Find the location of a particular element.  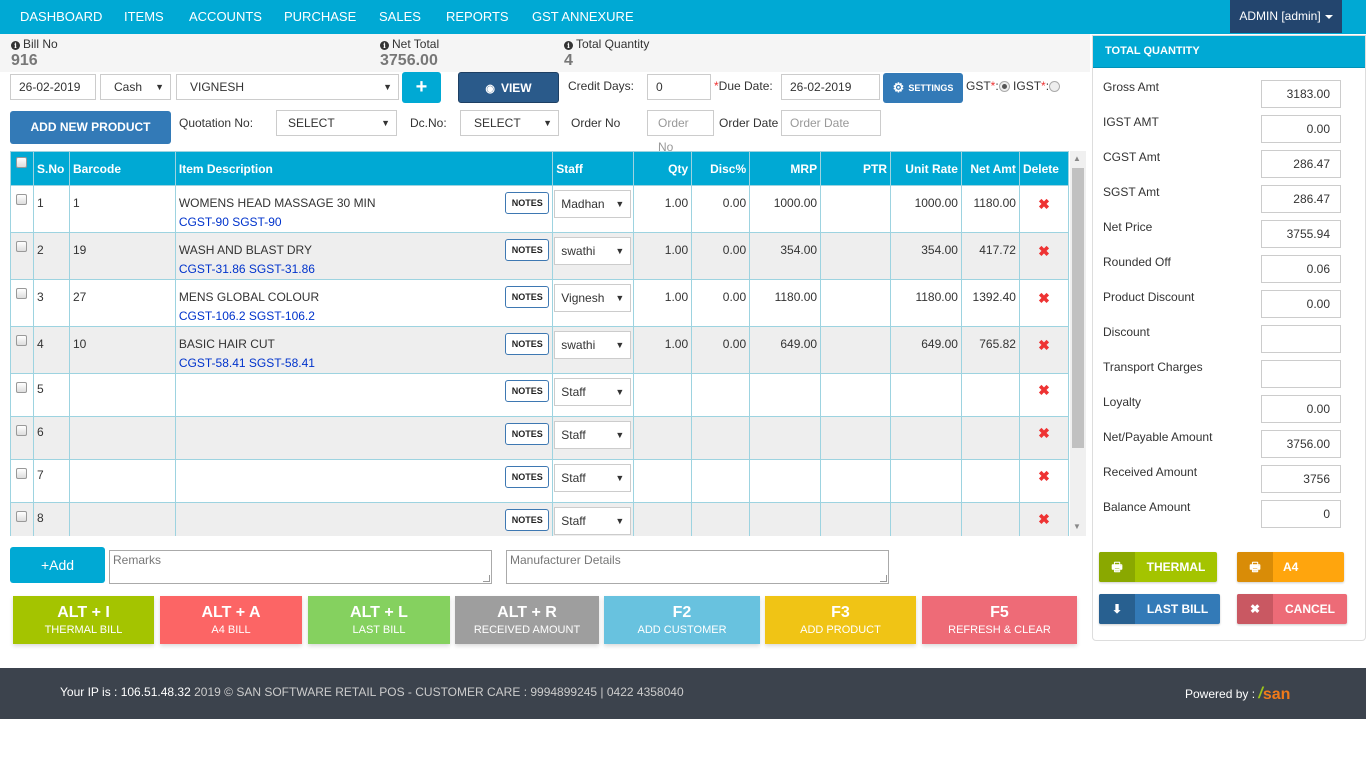

view-button: ◉ VIEW is located at coordinates (508, 87).